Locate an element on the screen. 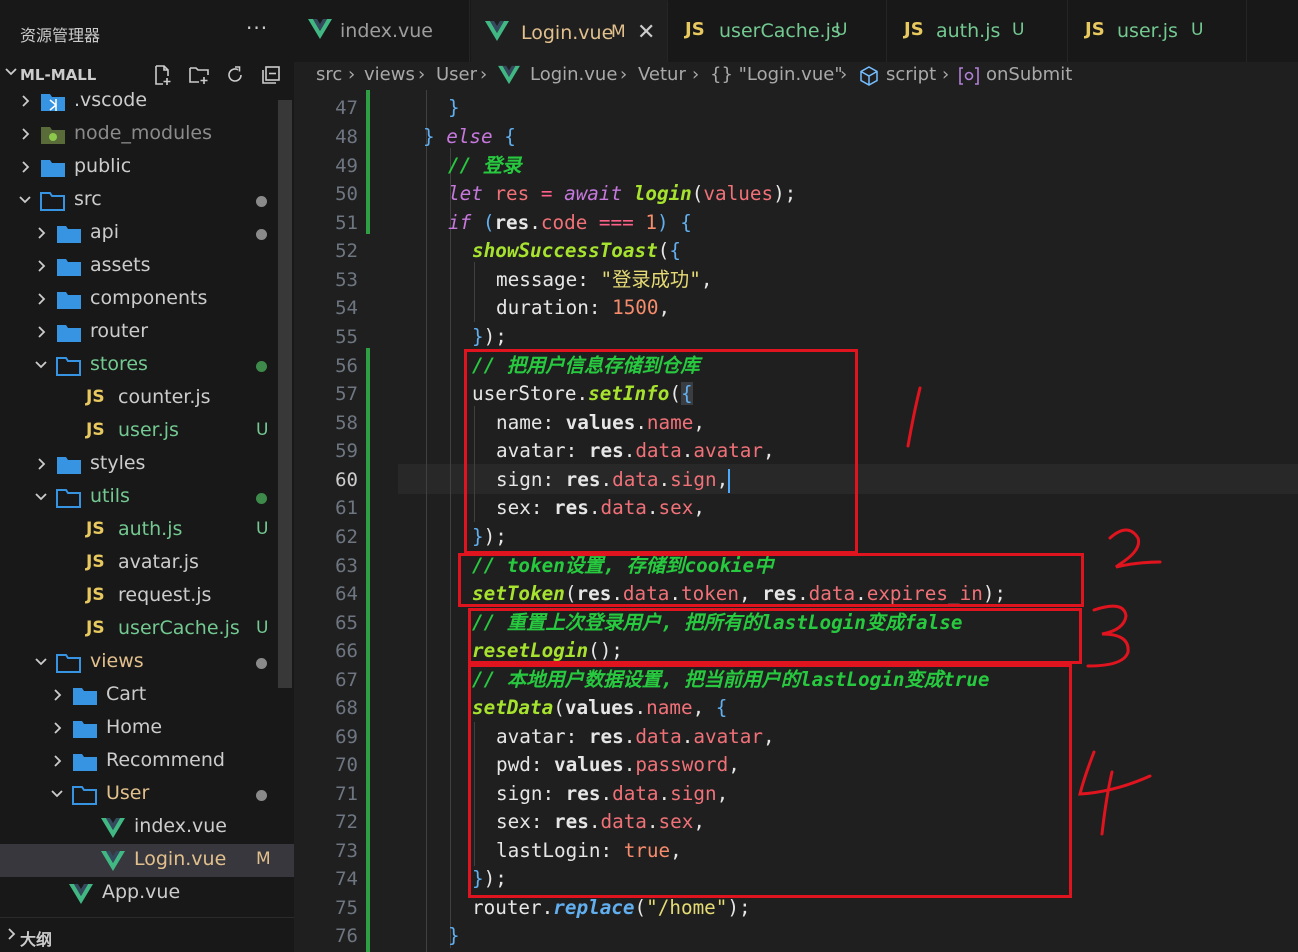 This screenshot has height=952, width=1298. tree-item-app-vue: App.vue is located at coordinates (147, 893).